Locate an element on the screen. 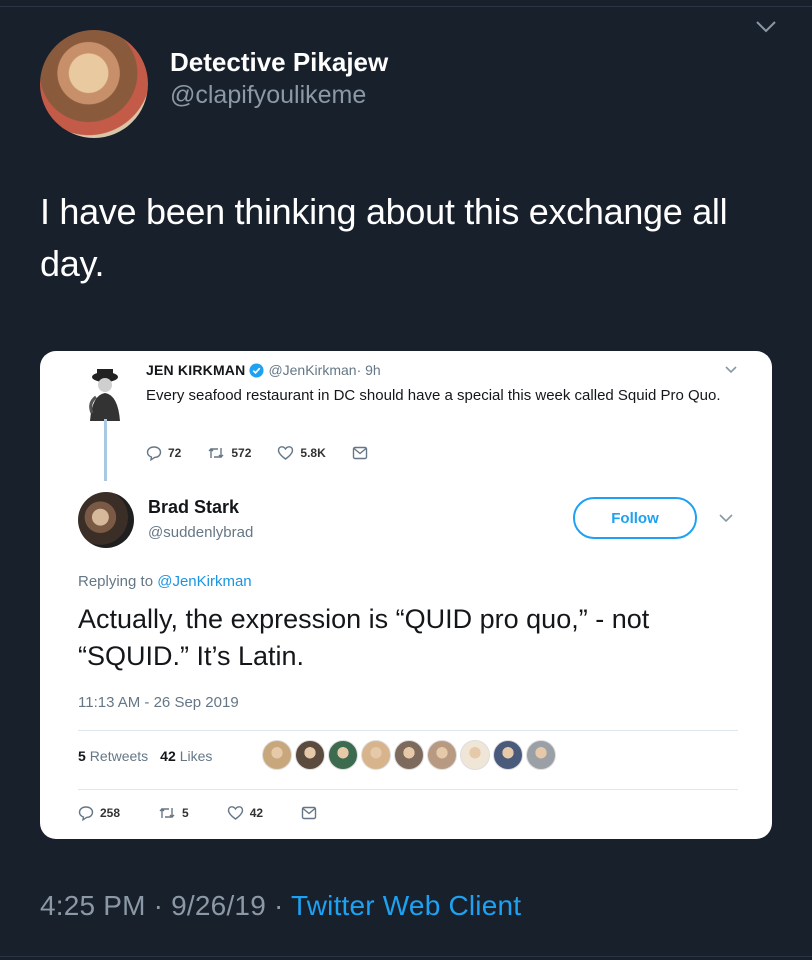 This screenshot has width=812, height=960. quoted-tweet-header: JEN KIRKMAN @JenKirkman · 9h is located at coordinates (263, 370).